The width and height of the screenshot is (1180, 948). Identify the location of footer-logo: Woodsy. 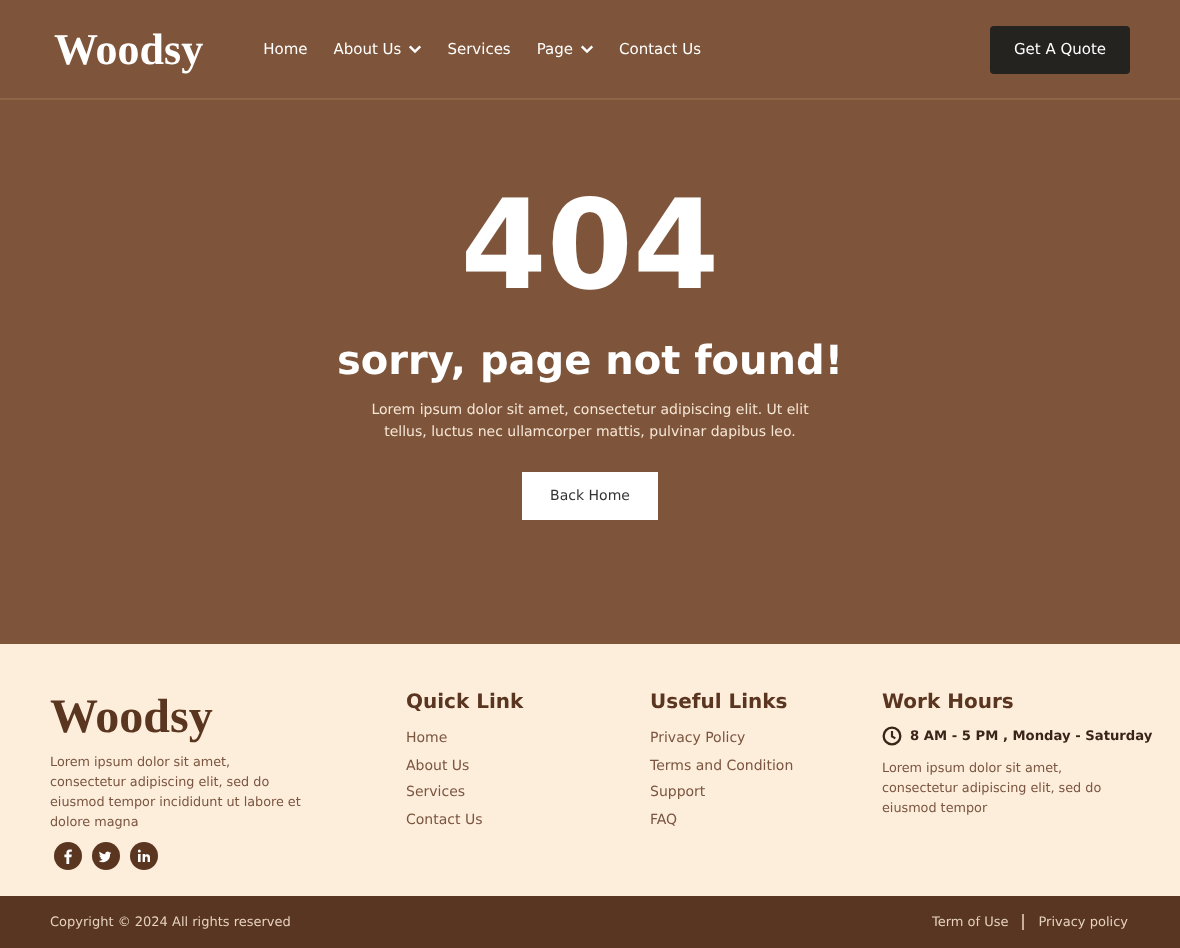
(228, 718).